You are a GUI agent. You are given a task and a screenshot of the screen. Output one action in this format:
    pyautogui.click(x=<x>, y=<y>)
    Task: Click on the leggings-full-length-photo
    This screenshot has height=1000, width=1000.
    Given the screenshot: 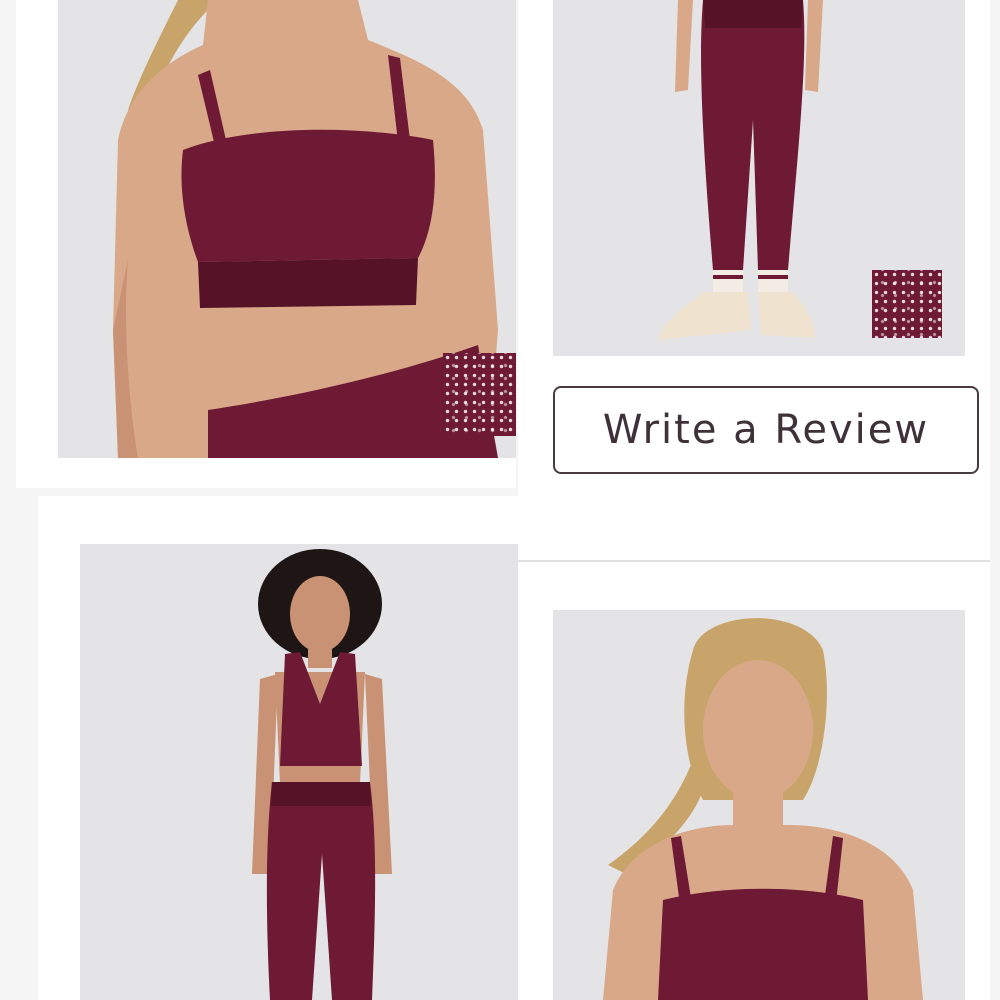 What is the action you would take?
    pyautogui.click(x=759, y=178)
    